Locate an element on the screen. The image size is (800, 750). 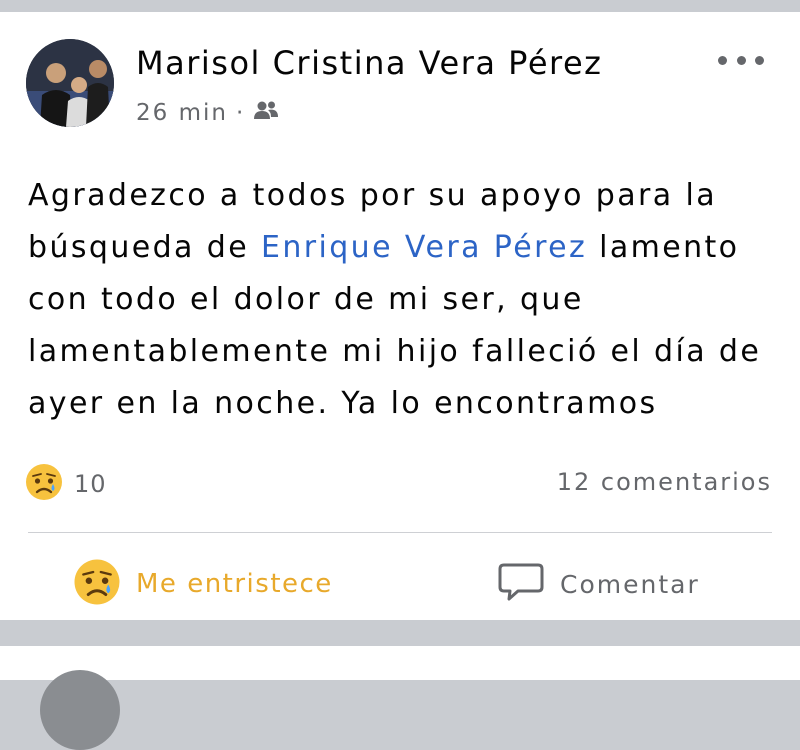
divider is located at coordinates (400, 532).